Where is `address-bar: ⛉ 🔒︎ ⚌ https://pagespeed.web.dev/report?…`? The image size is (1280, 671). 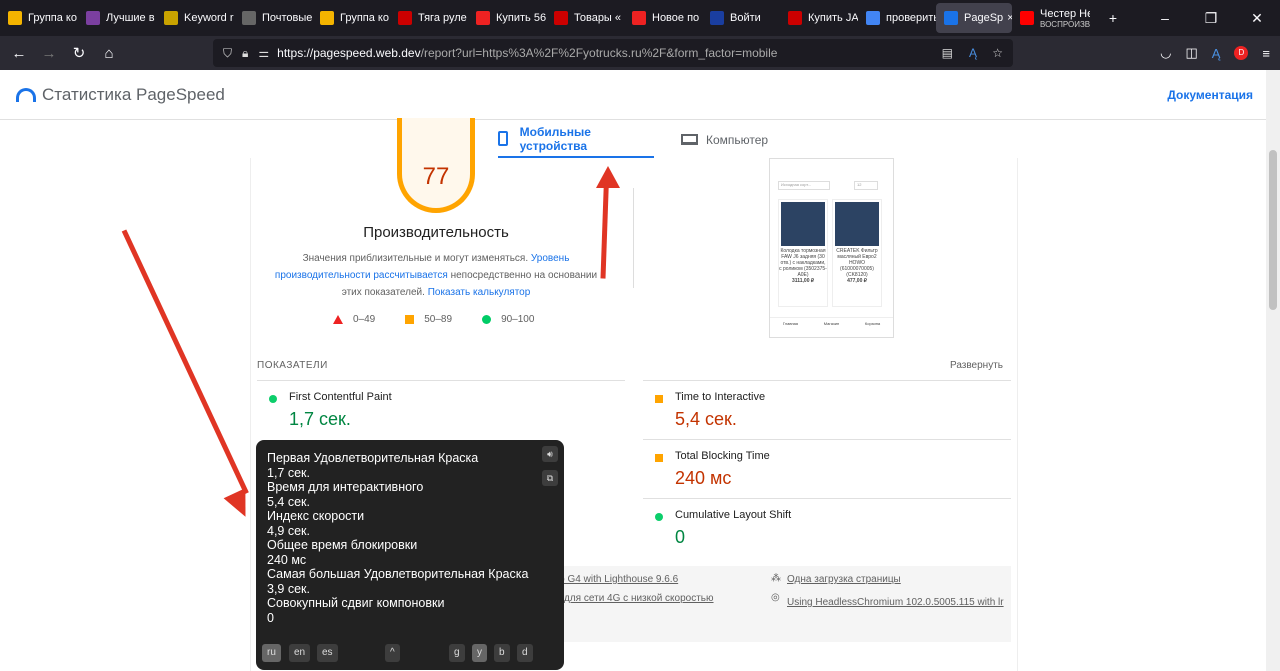
address-bar: ⛉ 🔒︎ ⚌ https://pagespeed.web.dev/report?… is located at coordinates (613, 53).